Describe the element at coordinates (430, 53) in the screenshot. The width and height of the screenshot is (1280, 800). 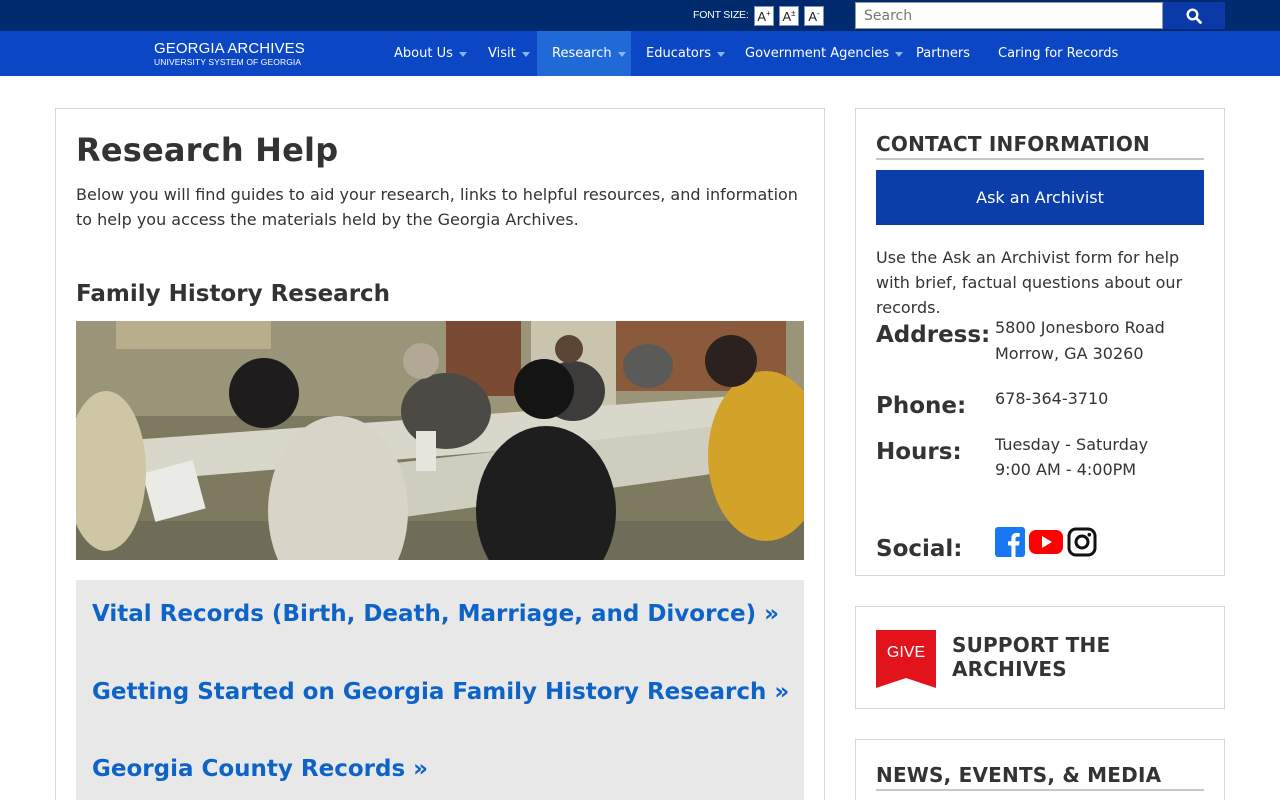
I see `nav-about-us: About Us` at that location.